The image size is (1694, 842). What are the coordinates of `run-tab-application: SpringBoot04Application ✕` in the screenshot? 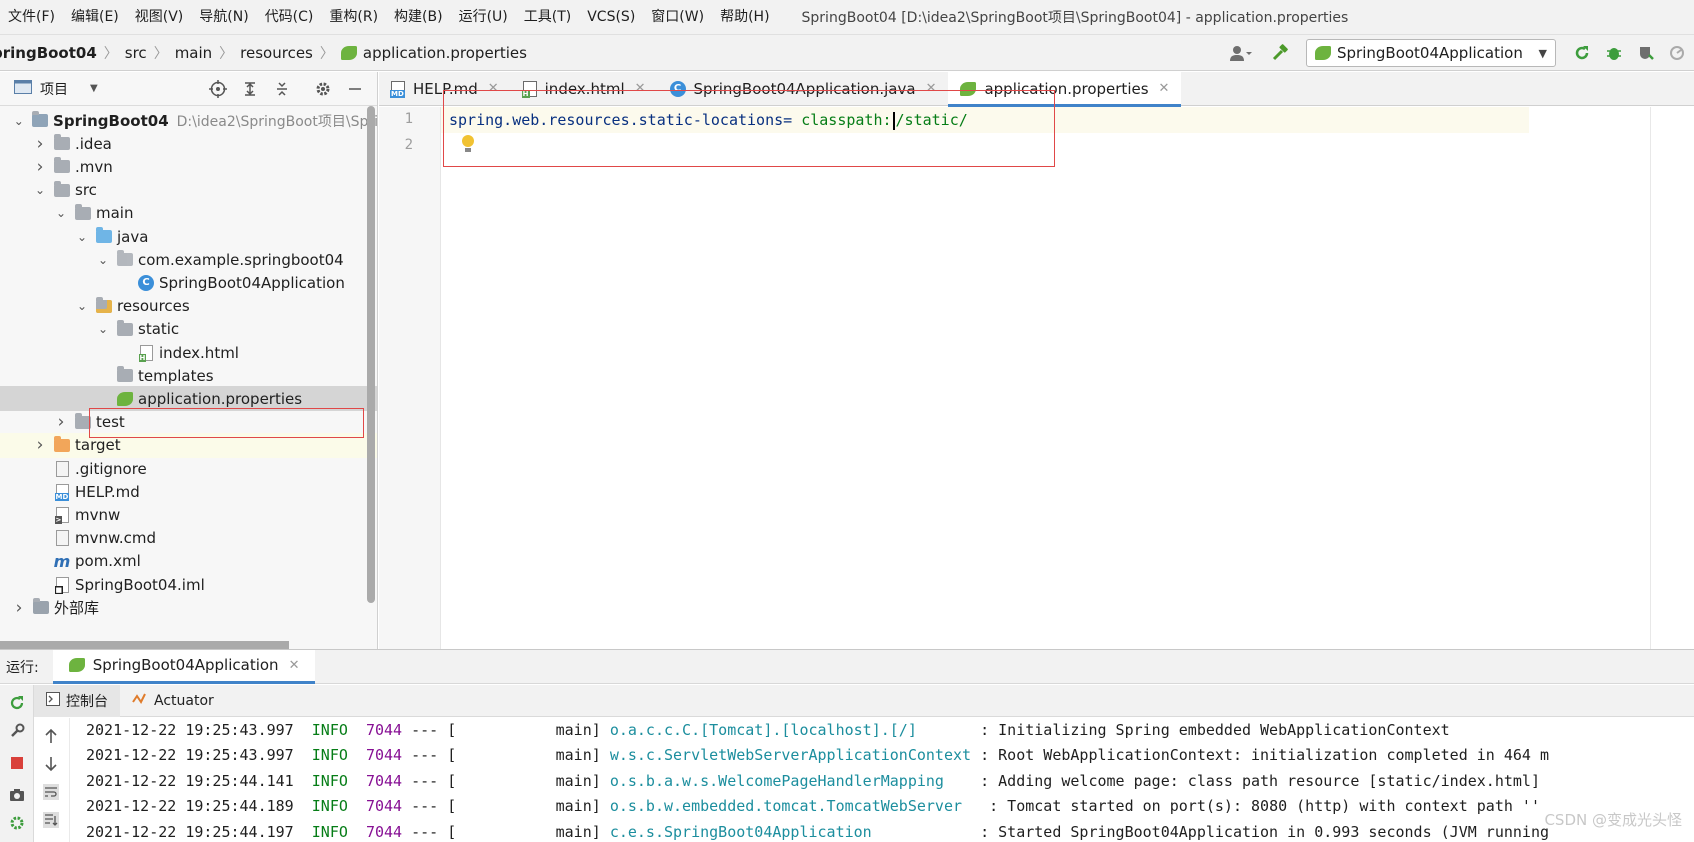 It's located at (184, 666).